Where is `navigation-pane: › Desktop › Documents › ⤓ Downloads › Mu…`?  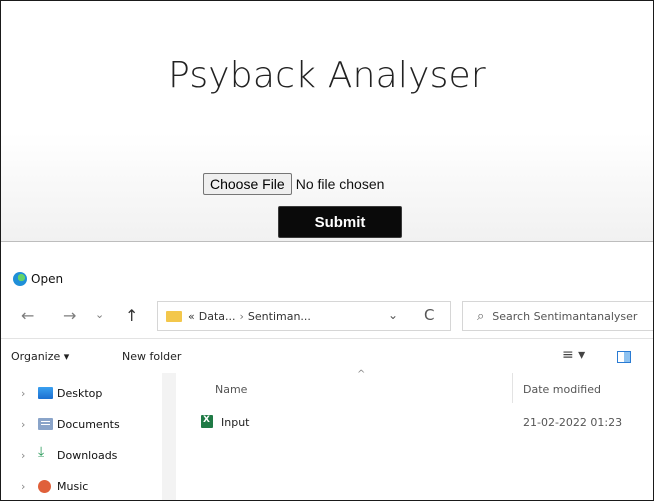
navigation-pane: › Desktop › Documents › ⤓ Downloads › Mu… is located at coordinates (81, 436).